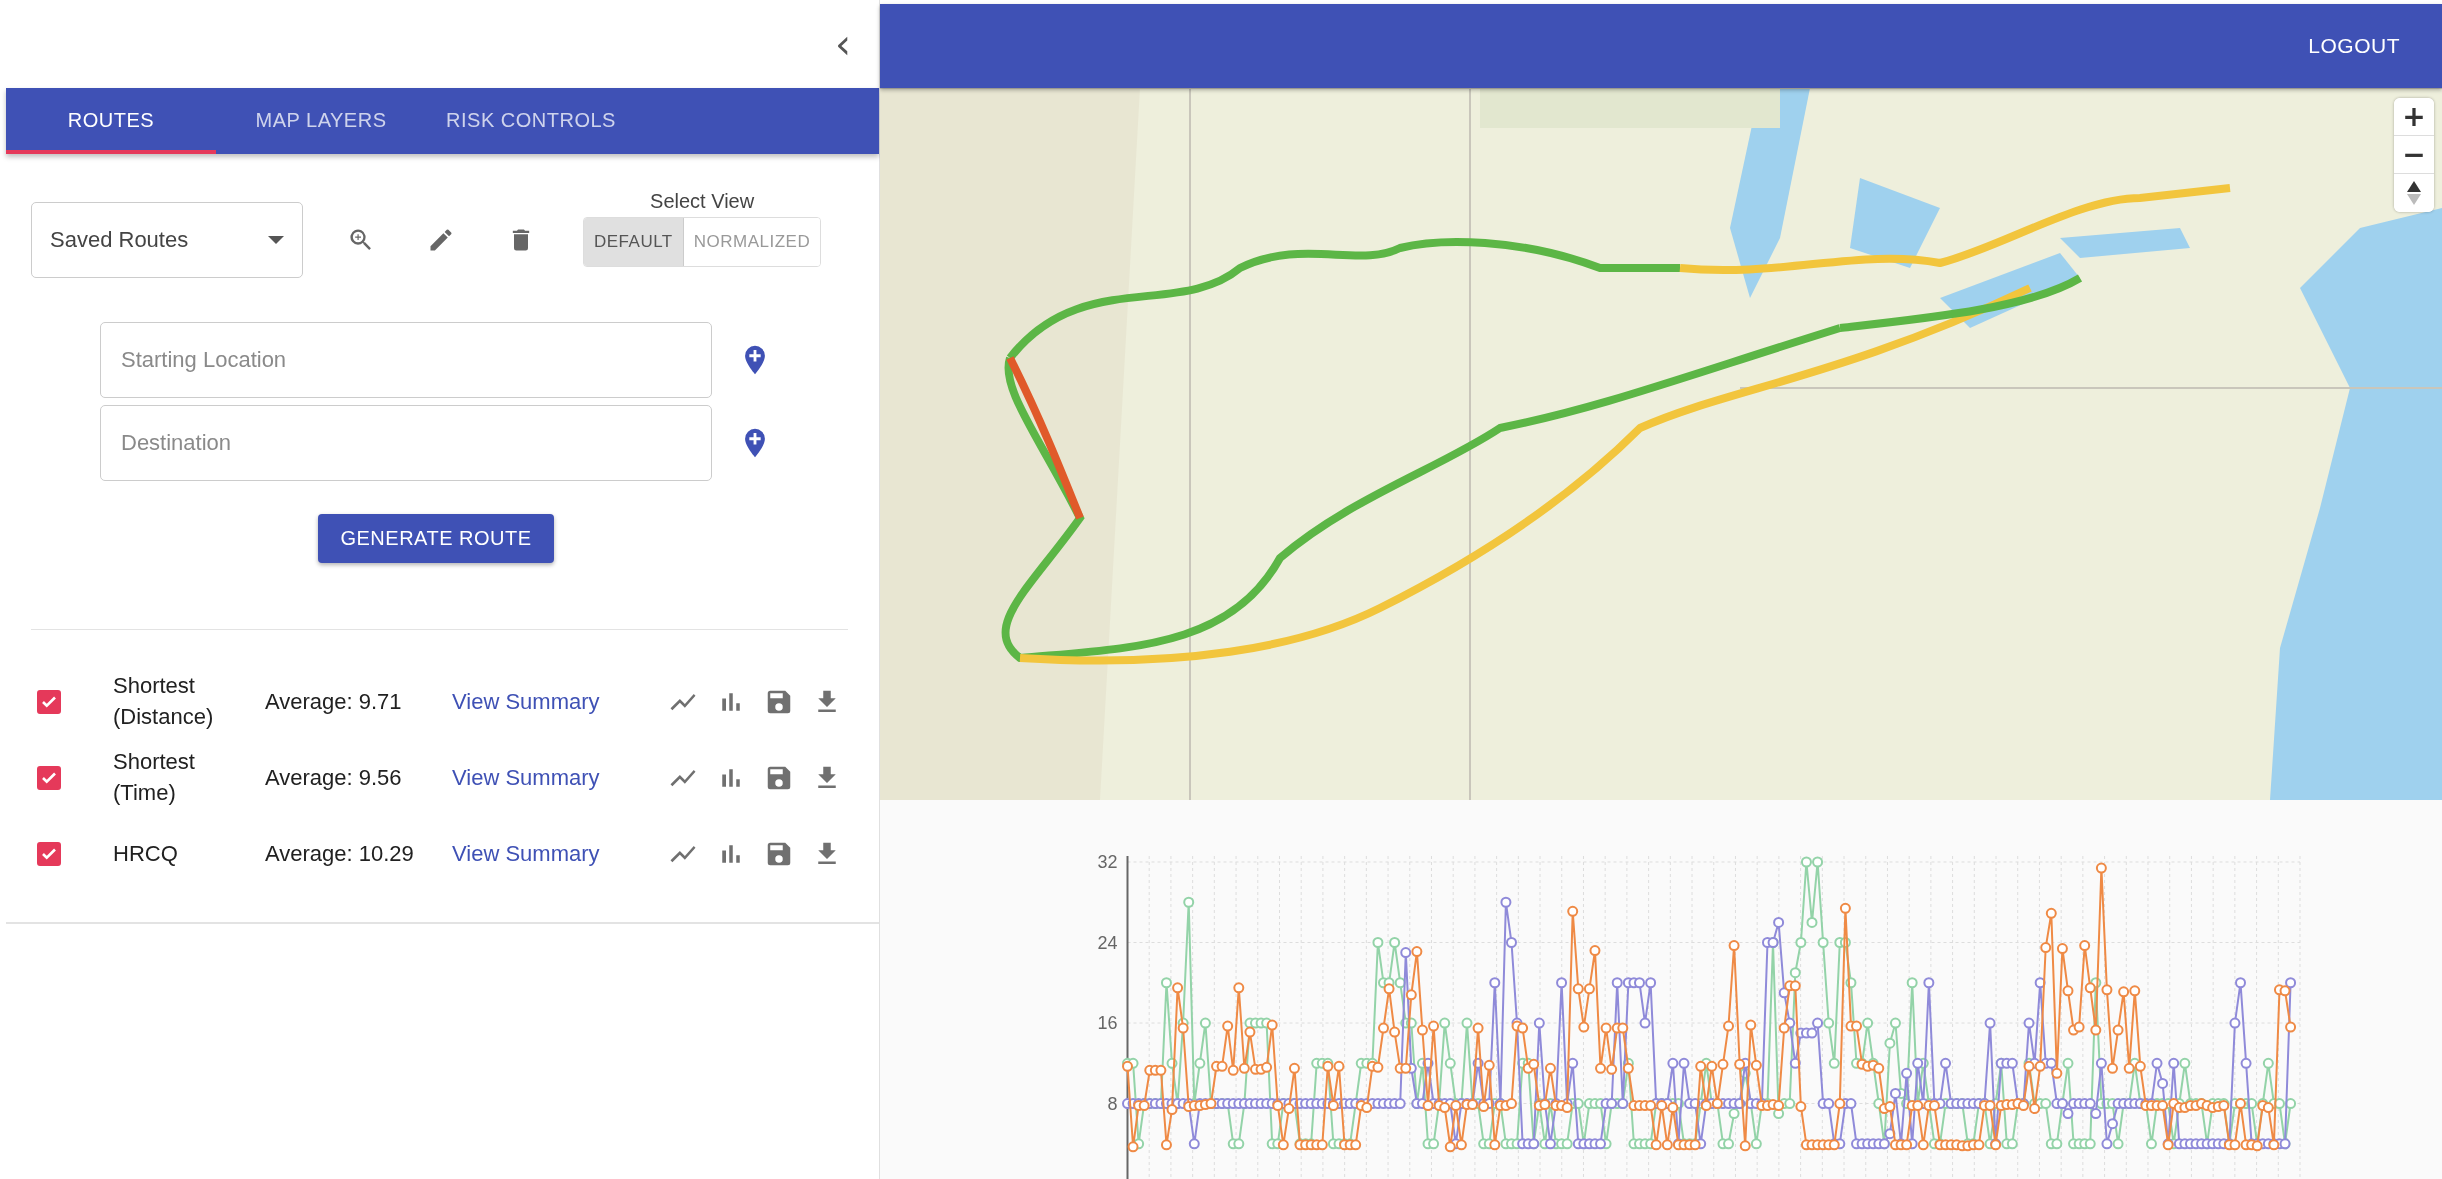  What do you see at coordinates (2354, 46) in the screenshot?
I see `logout-button: LOGOUT` at bounding box center [2354, 46].